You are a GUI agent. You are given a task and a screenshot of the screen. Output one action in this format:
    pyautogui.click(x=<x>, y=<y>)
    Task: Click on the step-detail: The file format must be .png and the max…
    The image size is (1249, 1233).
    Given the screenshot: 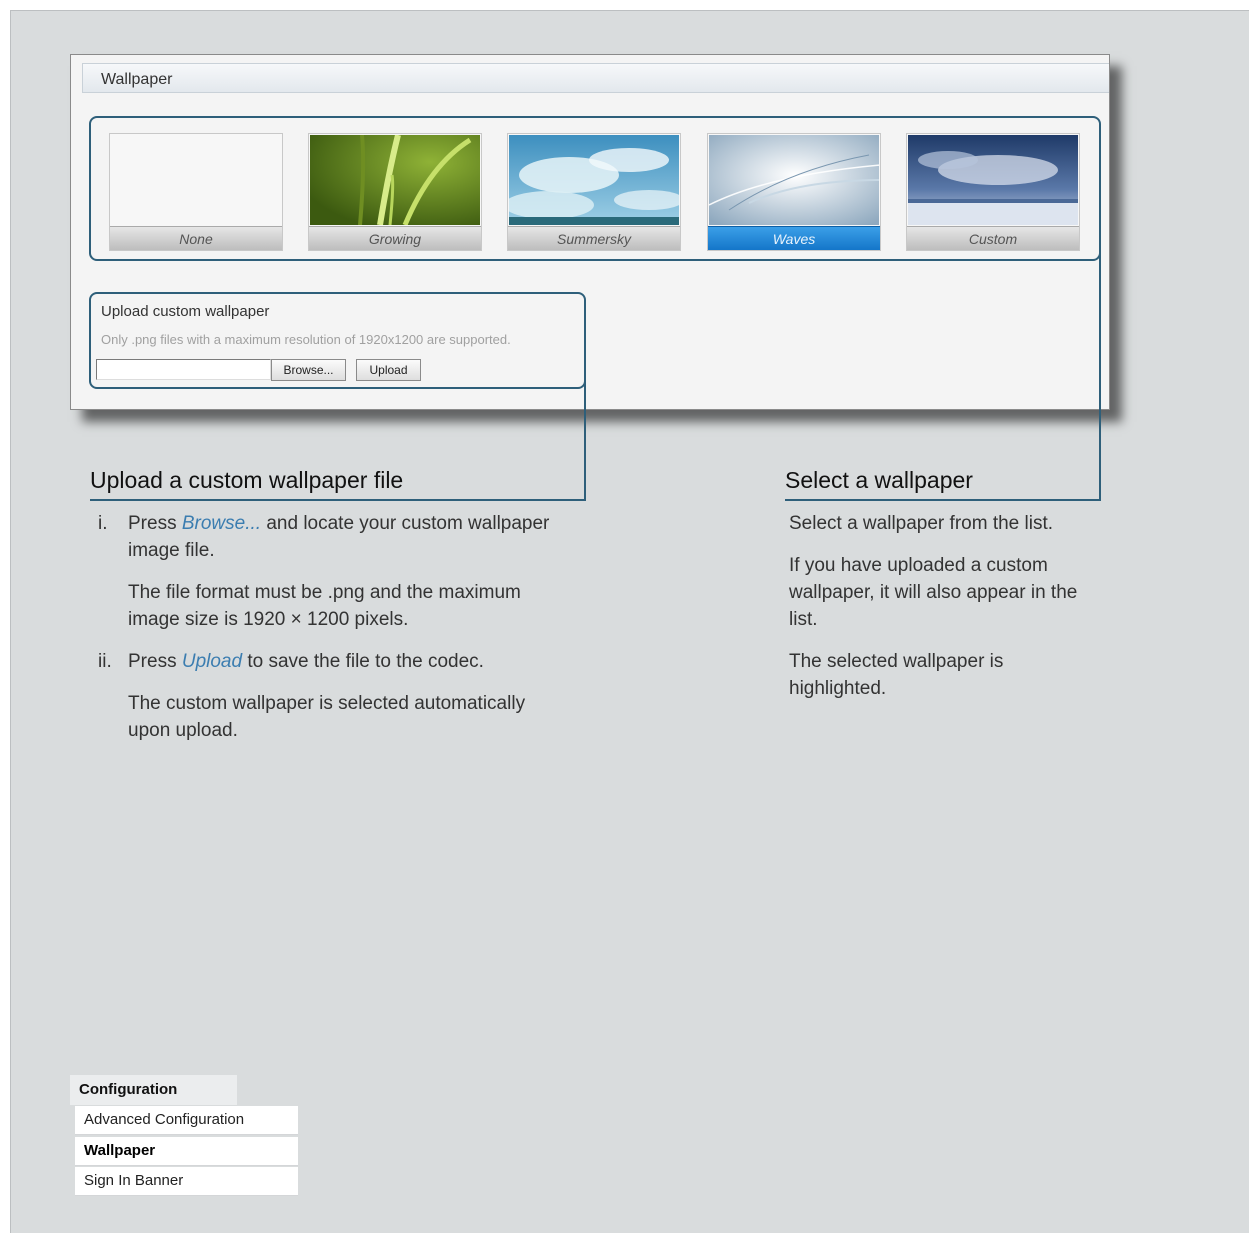 What is the action you would take?
    pyautogui.click(x=324, y=606)
    